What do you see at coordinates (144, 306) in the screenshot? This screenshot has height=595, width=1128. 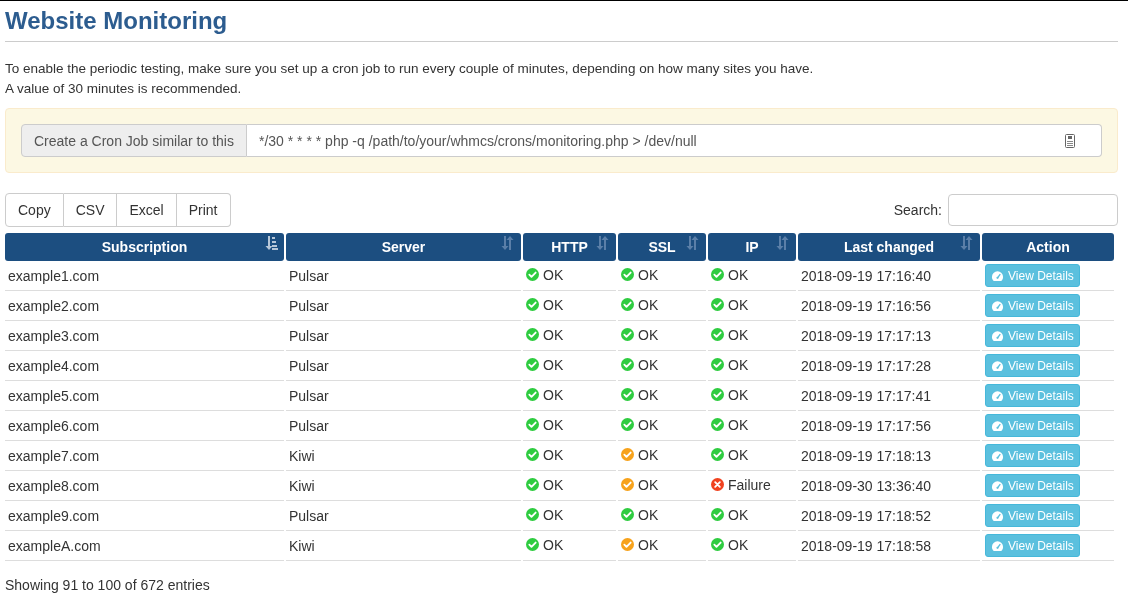 I see `table-cell: example2.com` at bounding box center [144, 306].